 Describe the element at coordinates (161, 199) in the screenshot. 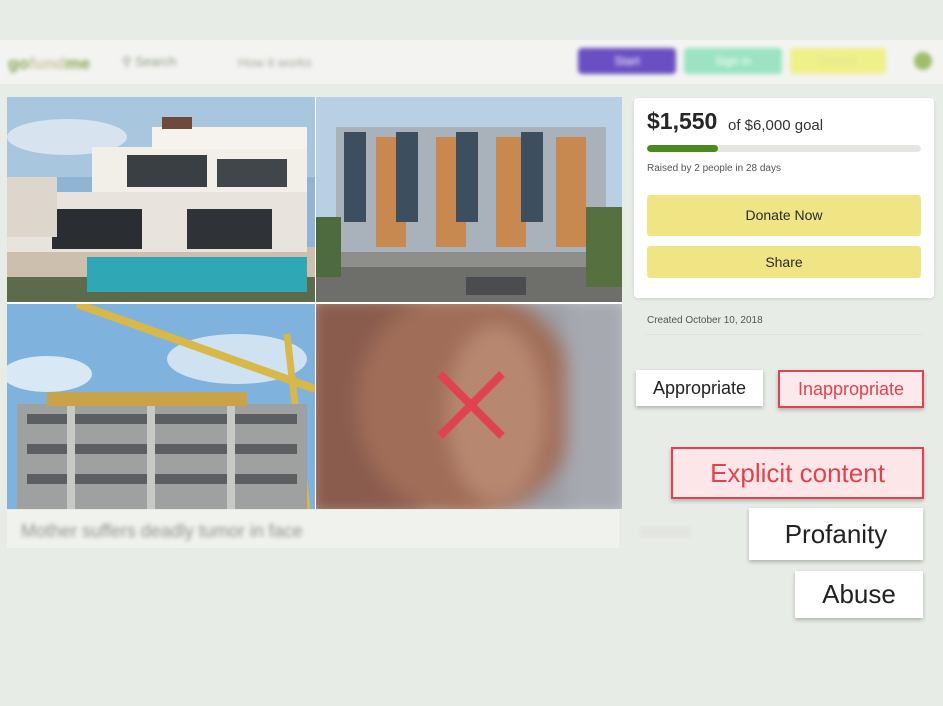

I see `modern-villa-photo` at that location.